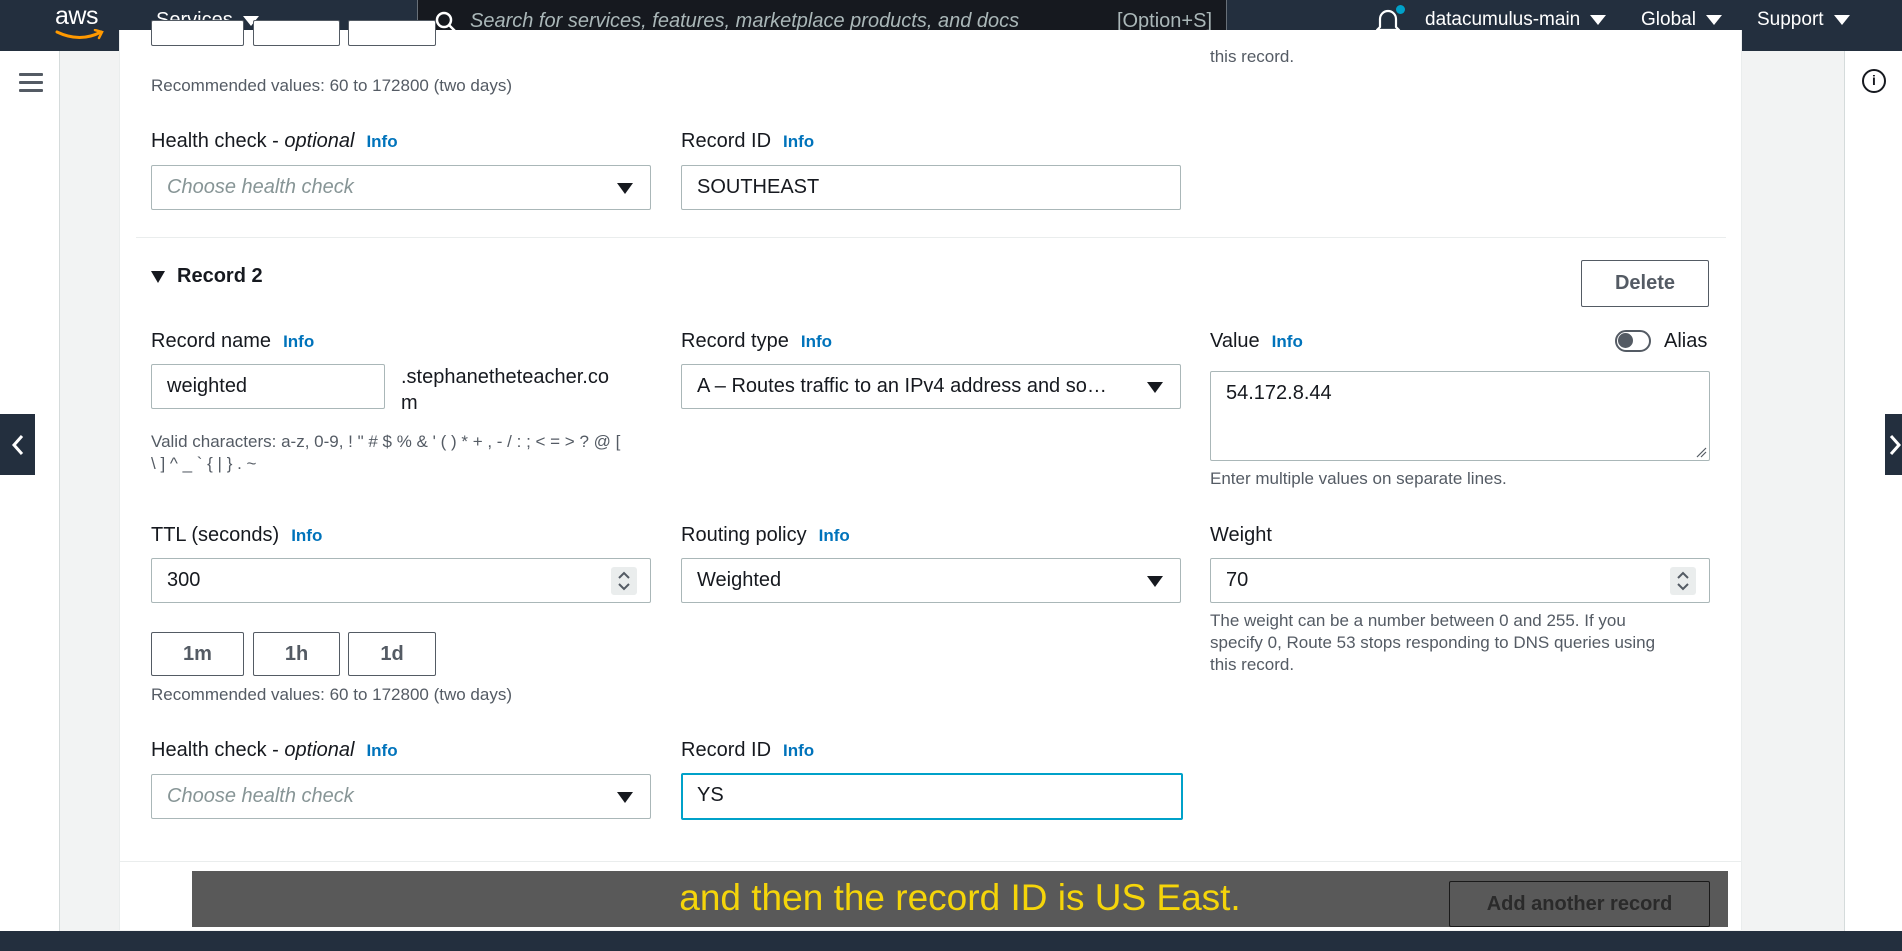 Image resolution: width=1902 pixels, height=951 pixels. What do you see at coordinates (1579, 904) in the screenshot?
I see `add-another-record-button: Add another record` at bounding box center [1579, 904].